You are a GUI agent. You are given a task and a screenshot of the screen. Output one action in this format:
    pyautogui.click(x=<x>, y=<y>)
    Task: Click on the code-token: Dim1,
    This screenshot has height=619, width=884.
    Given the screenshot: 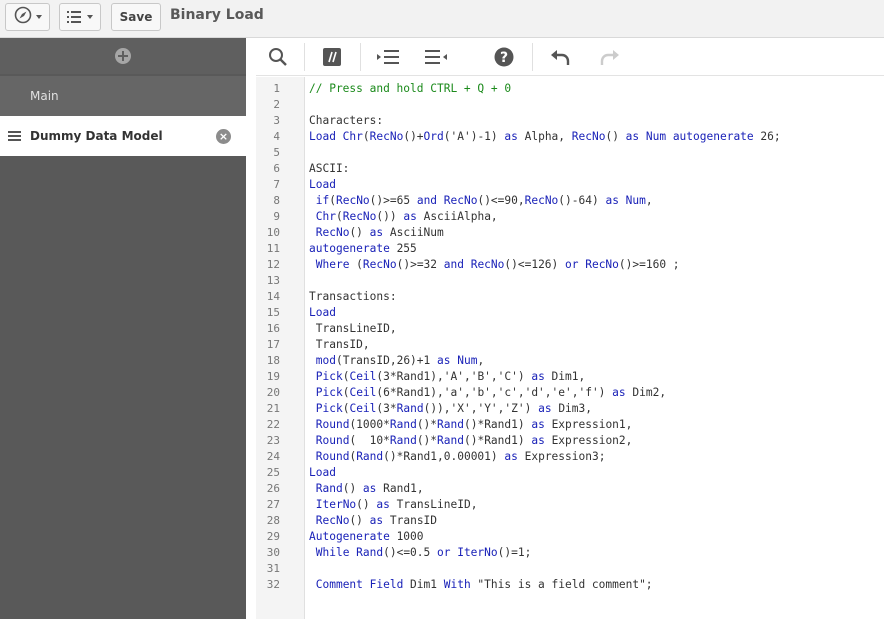 What is the action you would take?
    pyautogui.click(x=565, y=376)
    